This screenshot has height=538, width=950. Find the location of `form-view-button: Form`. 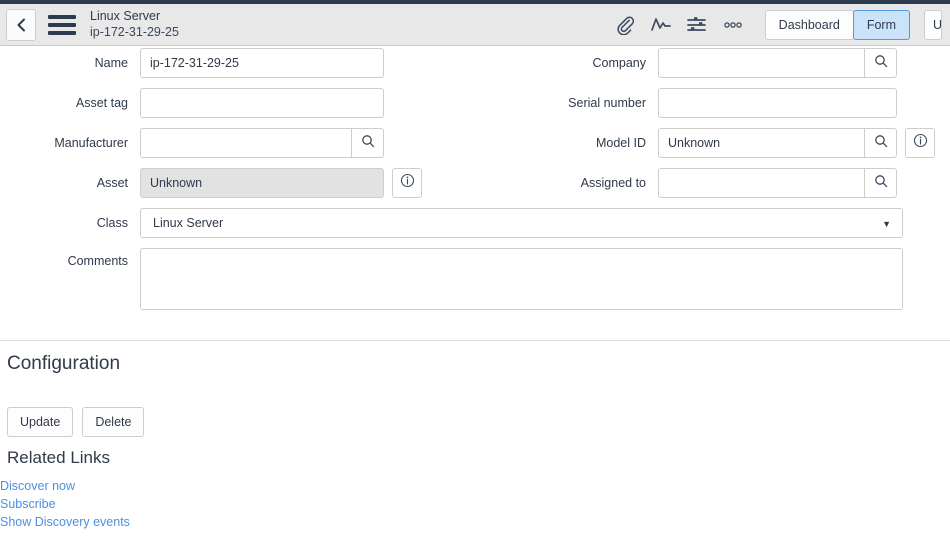

form-view-button: Form is located at coordinates (881, 24).